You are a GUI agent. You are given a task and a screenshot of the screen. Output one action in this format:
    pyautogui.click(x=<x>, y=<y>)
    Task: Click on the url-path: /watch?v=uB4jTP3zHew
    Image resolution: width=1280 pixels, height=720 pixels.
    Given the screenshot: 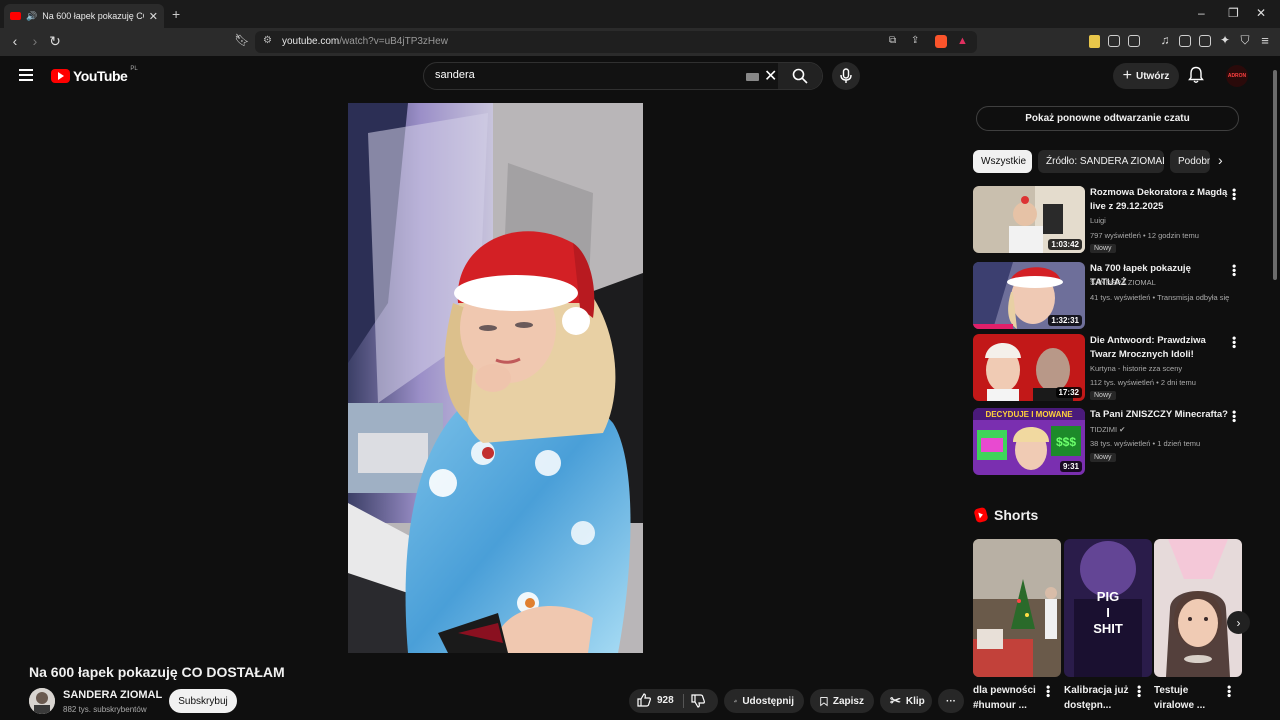 What is the action you would take?
    pyautogui.click(x=393, y=41)
    